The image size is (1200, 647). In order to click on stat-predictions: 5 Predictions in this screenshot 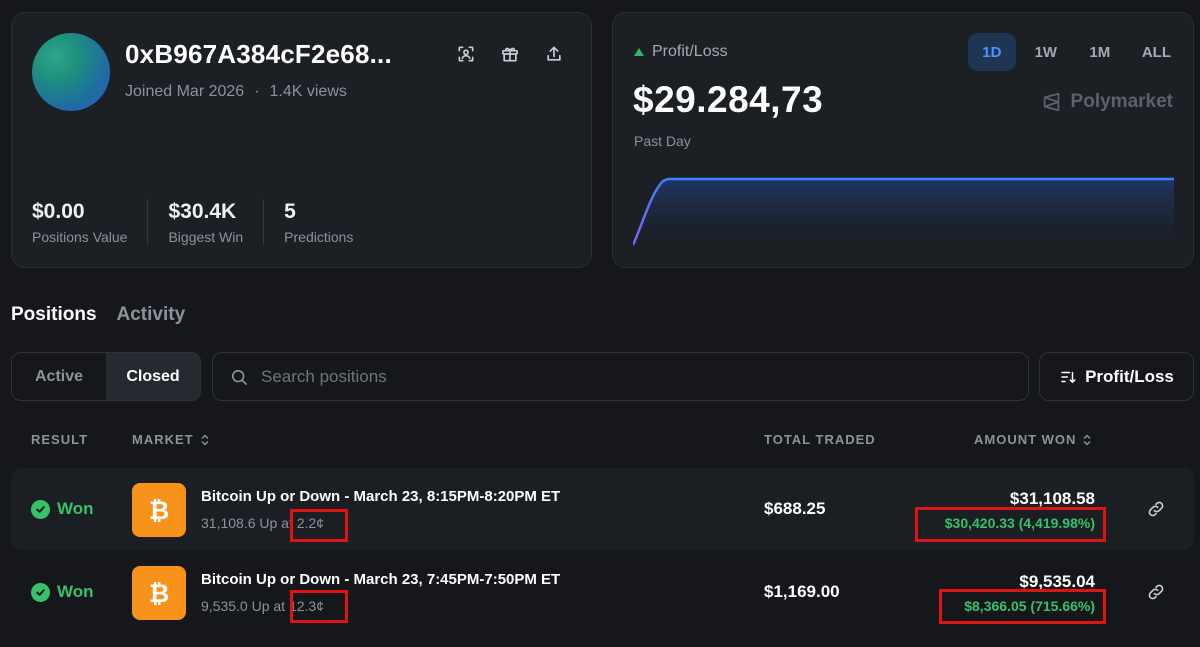, I will do `click(328, 222)`.